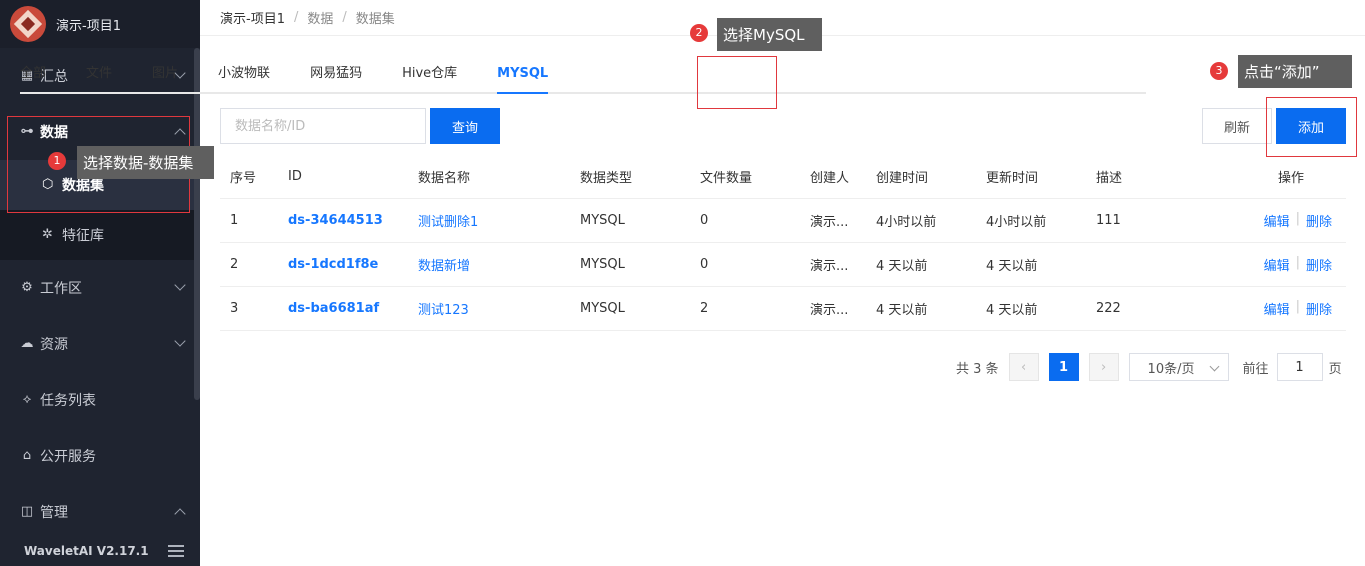 The width and height of the screenshot is (1365, 566). What do you see at coordinates (175, 75) in the screenshot?
I see `tab-image: 图片` at bounding box center [175, 75].